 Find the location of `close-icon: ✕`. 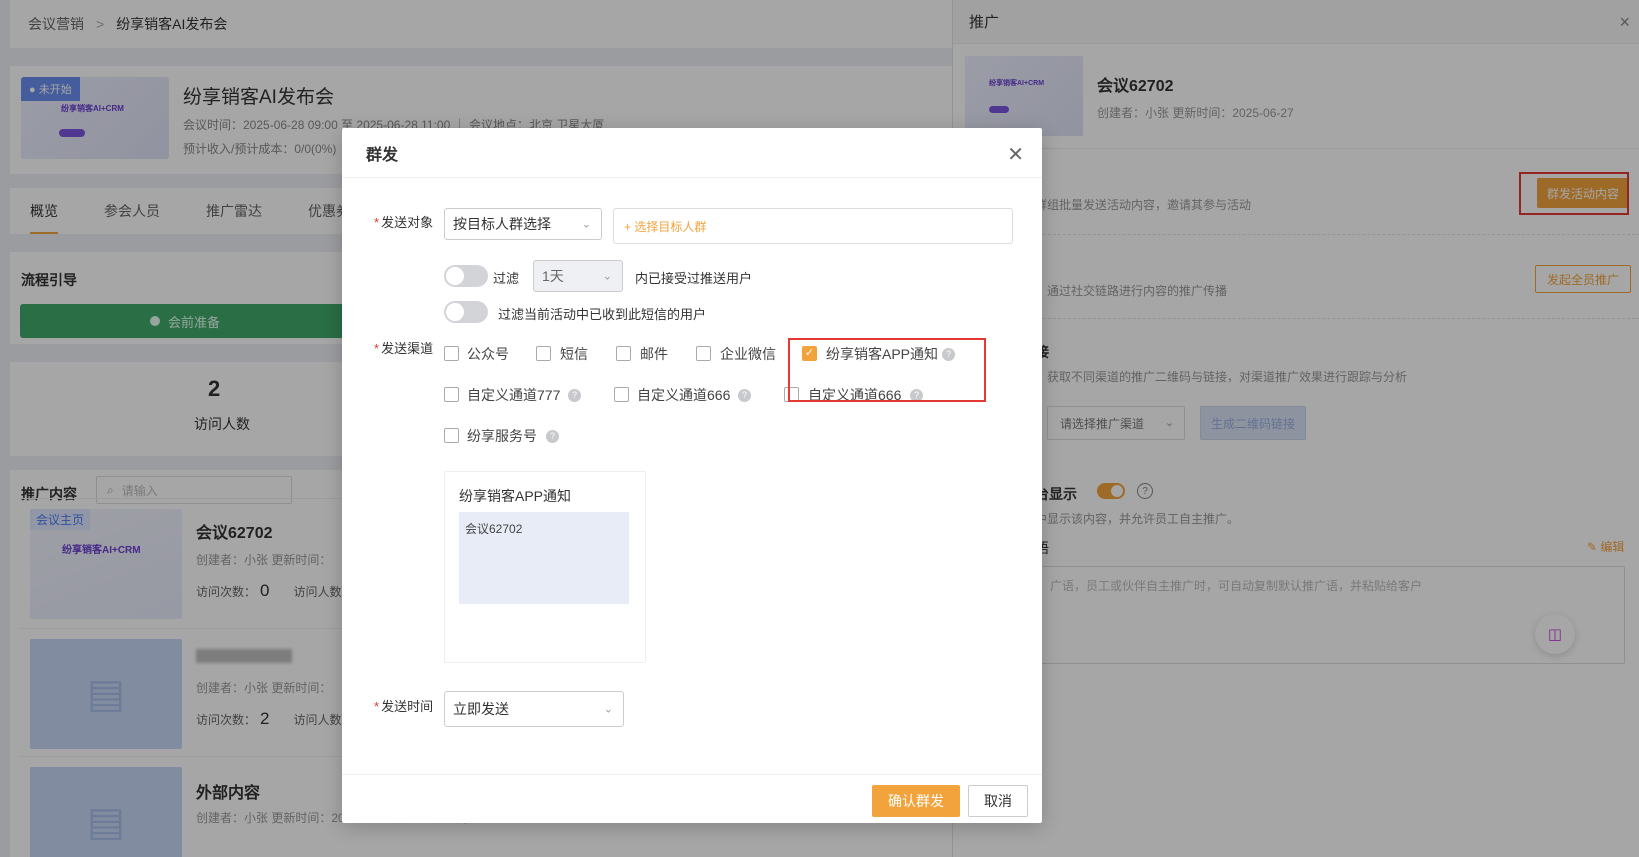

close-icon: ✕ is located at coordinates (1015, 154).